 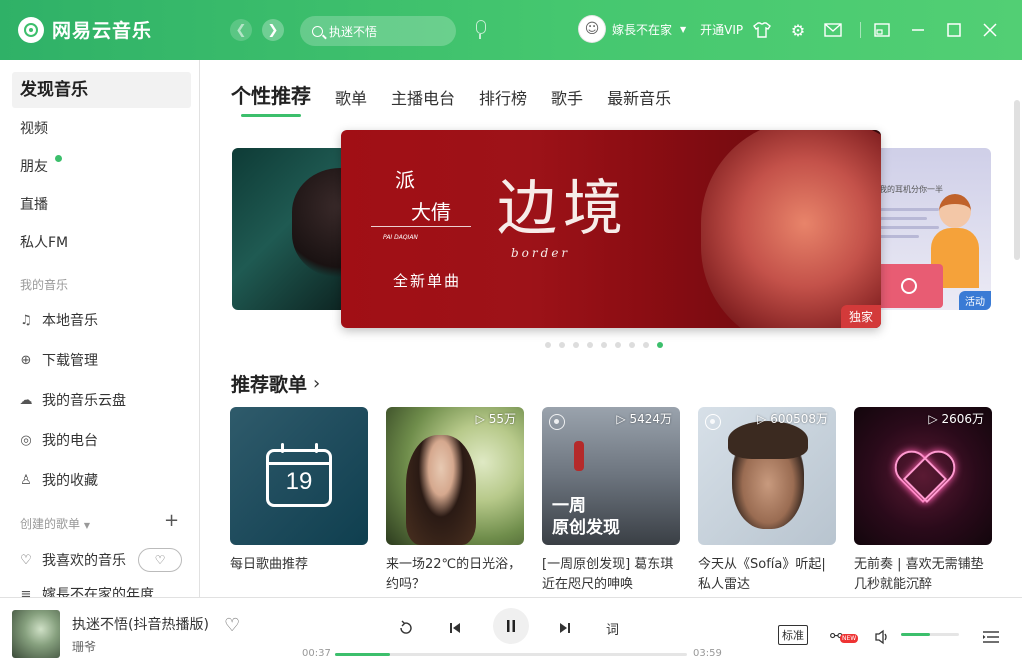 I want to click on sidebar-item-fm: 私人FM, so click(x=44, y=242).